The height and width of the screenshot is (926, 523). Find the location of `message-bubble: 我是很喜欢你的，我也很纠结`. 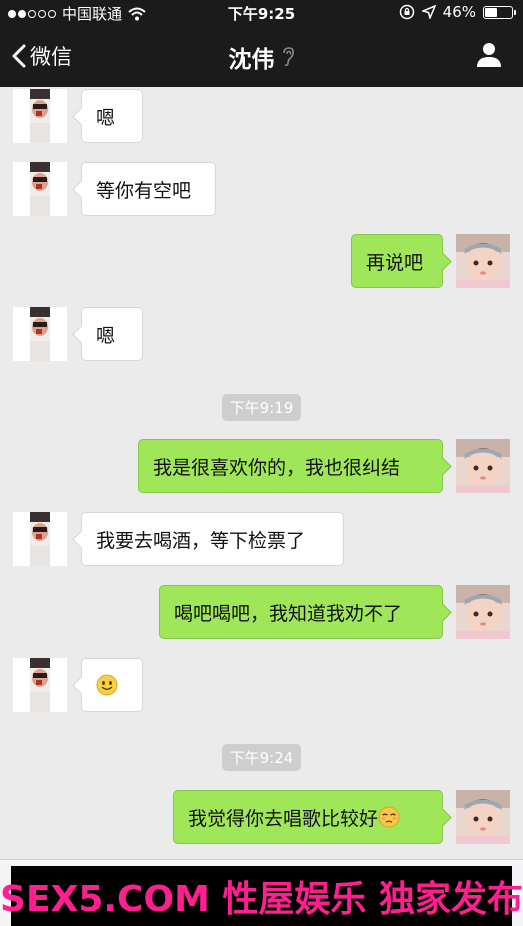

message-bubble: 我是很喜欢你的，我也很纠结 is located at coordinates (290, 466).